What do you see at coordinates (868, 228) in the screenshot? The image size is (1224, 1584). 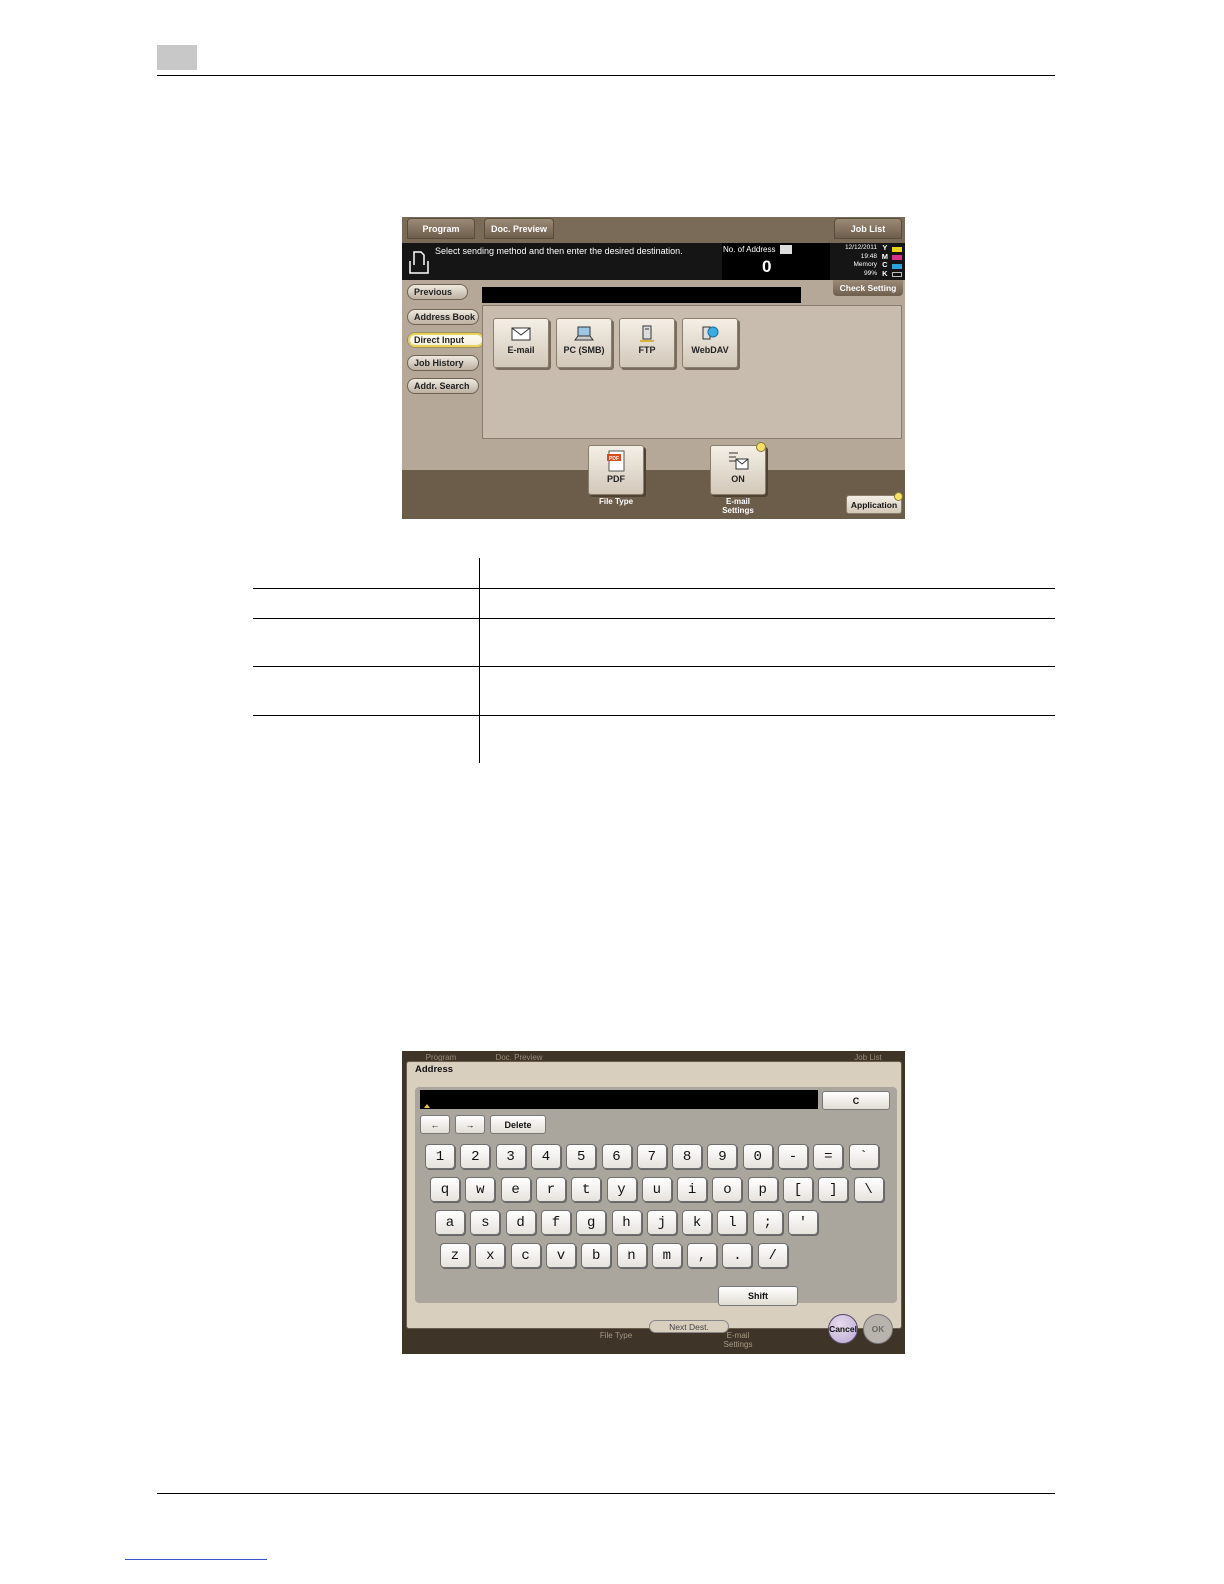 I see `tab-job-list: Job List` at bounding box center [868, 228].